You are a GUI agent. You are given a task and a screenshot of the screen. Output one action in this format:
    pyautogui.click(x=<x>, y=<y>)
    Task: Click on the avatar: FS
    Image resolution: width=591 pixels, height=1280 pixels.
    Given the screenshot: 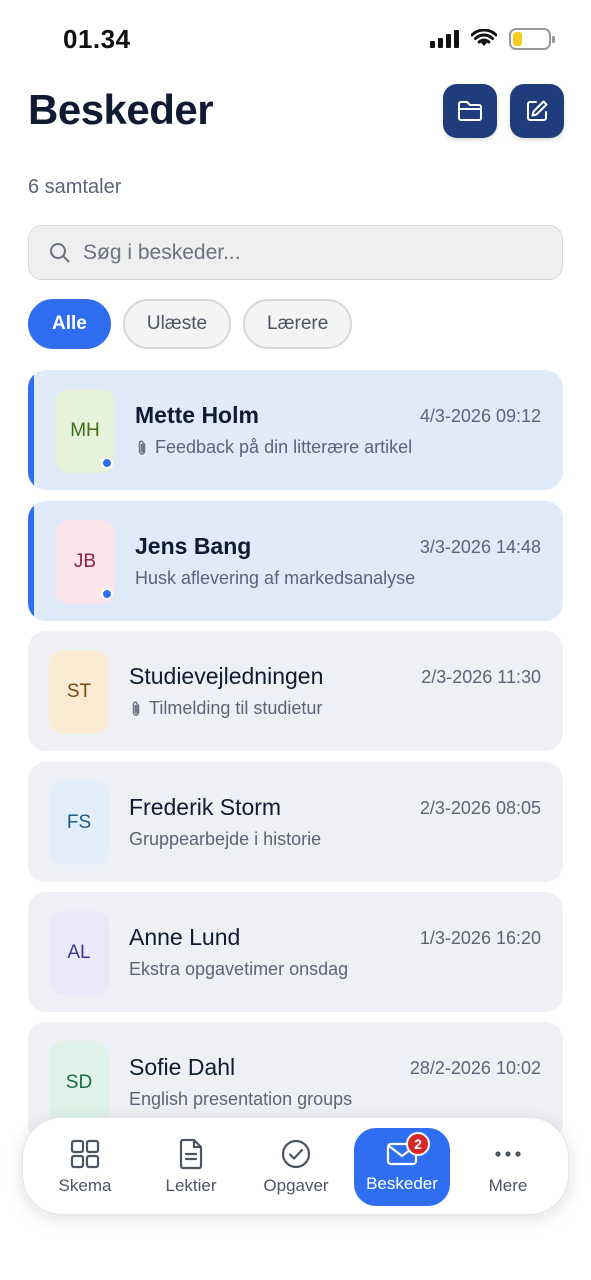 What is the action you would take?
    pyautogui.click(x=79, y=823)
    